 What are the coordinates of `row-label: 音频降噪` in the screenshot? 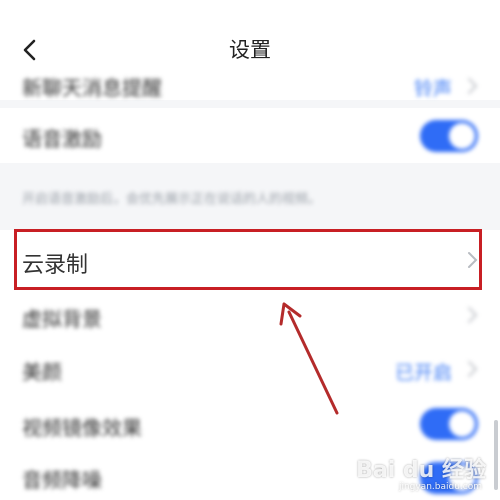 It's located at (62, 480).